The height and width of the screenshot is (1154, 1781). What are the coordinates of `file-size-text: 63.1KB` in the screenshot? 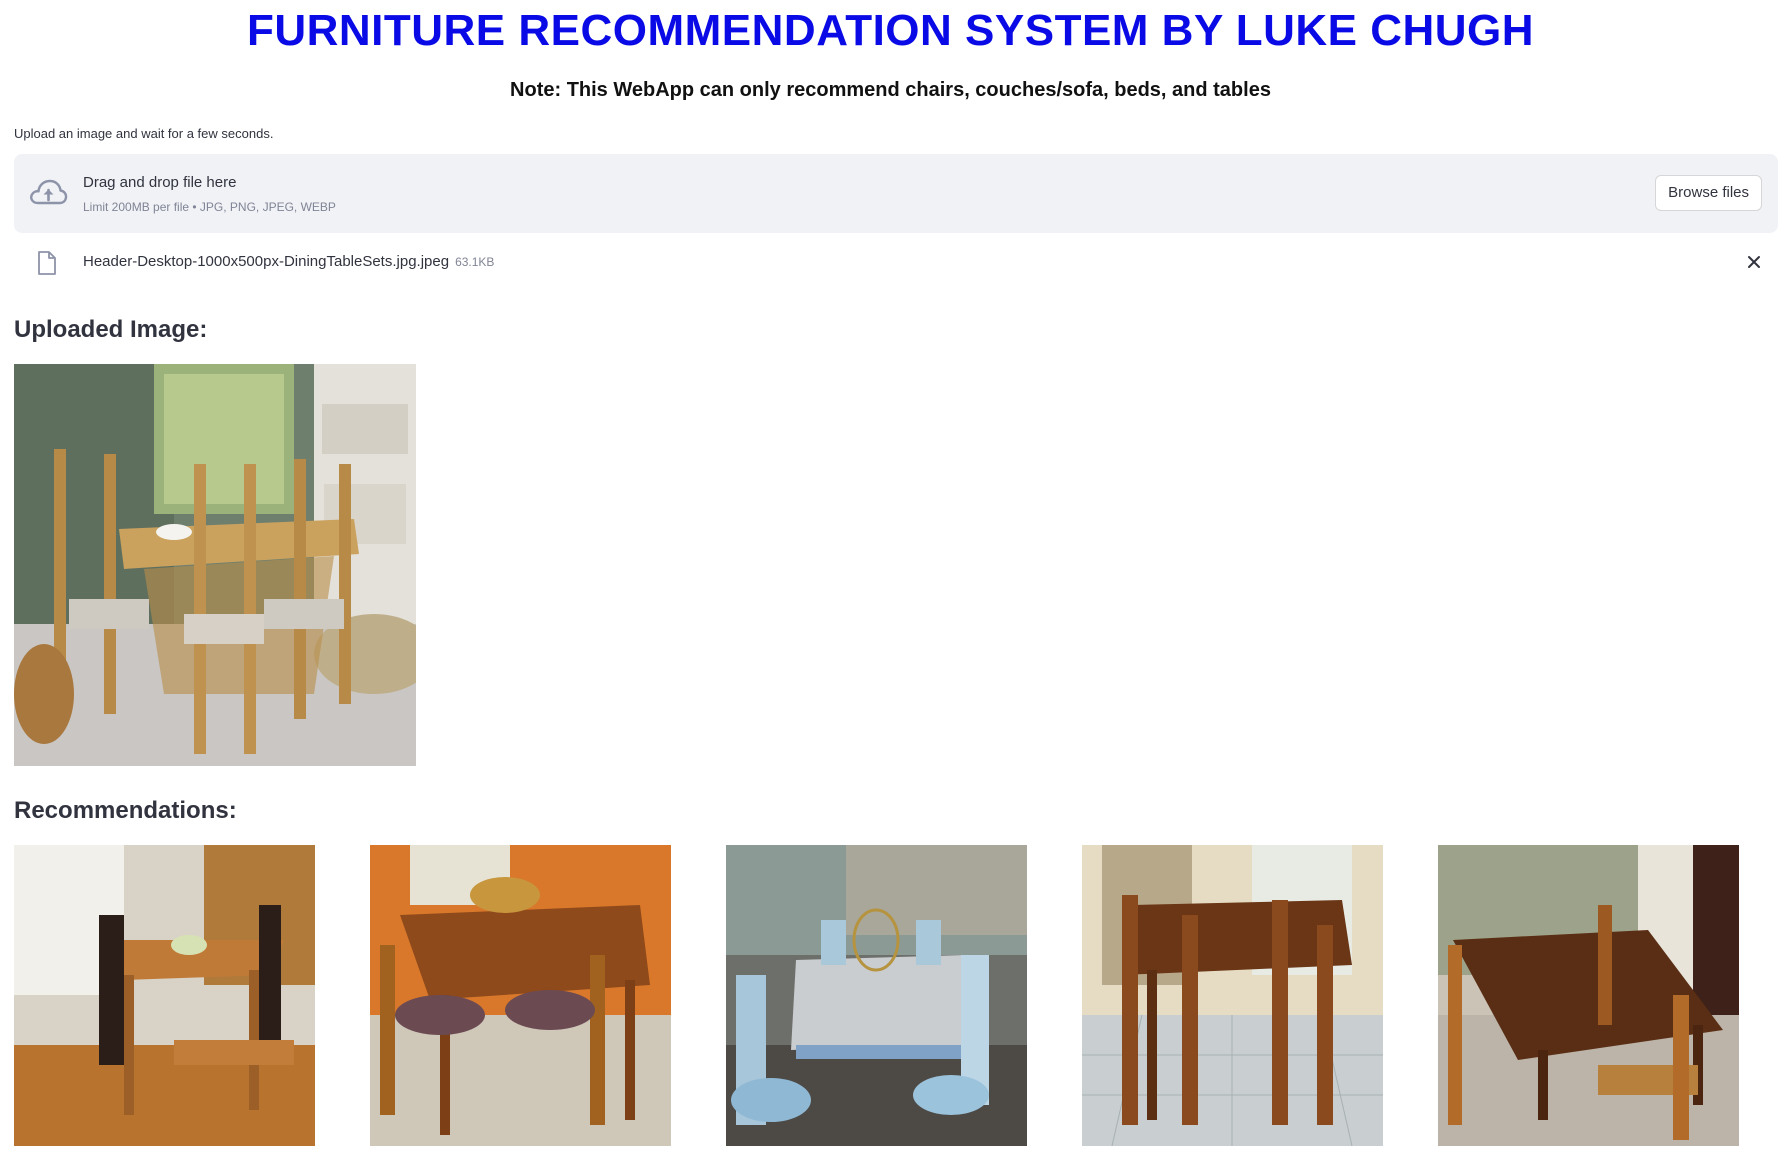 It's located at (475, 262).